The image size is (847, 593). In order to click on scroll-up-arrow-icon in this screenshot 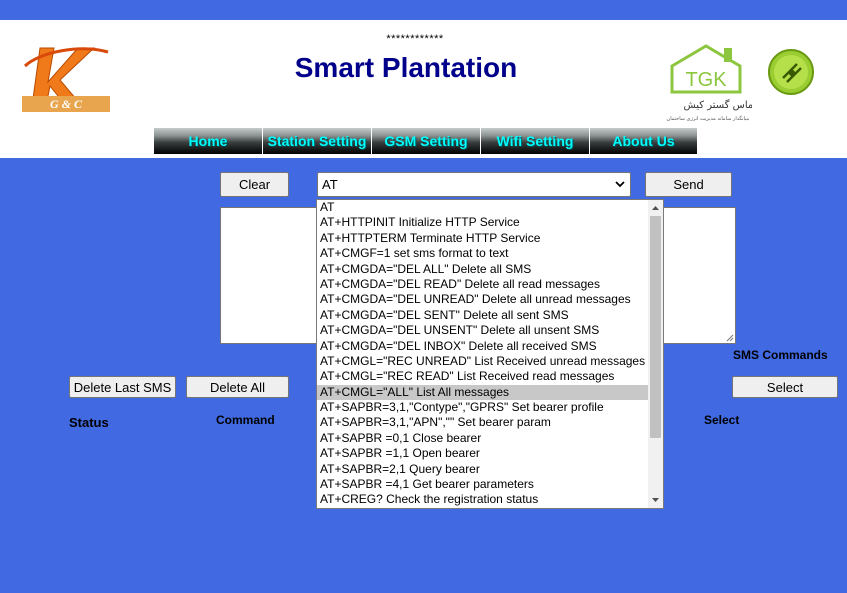, I will do `click(655, 208)`.